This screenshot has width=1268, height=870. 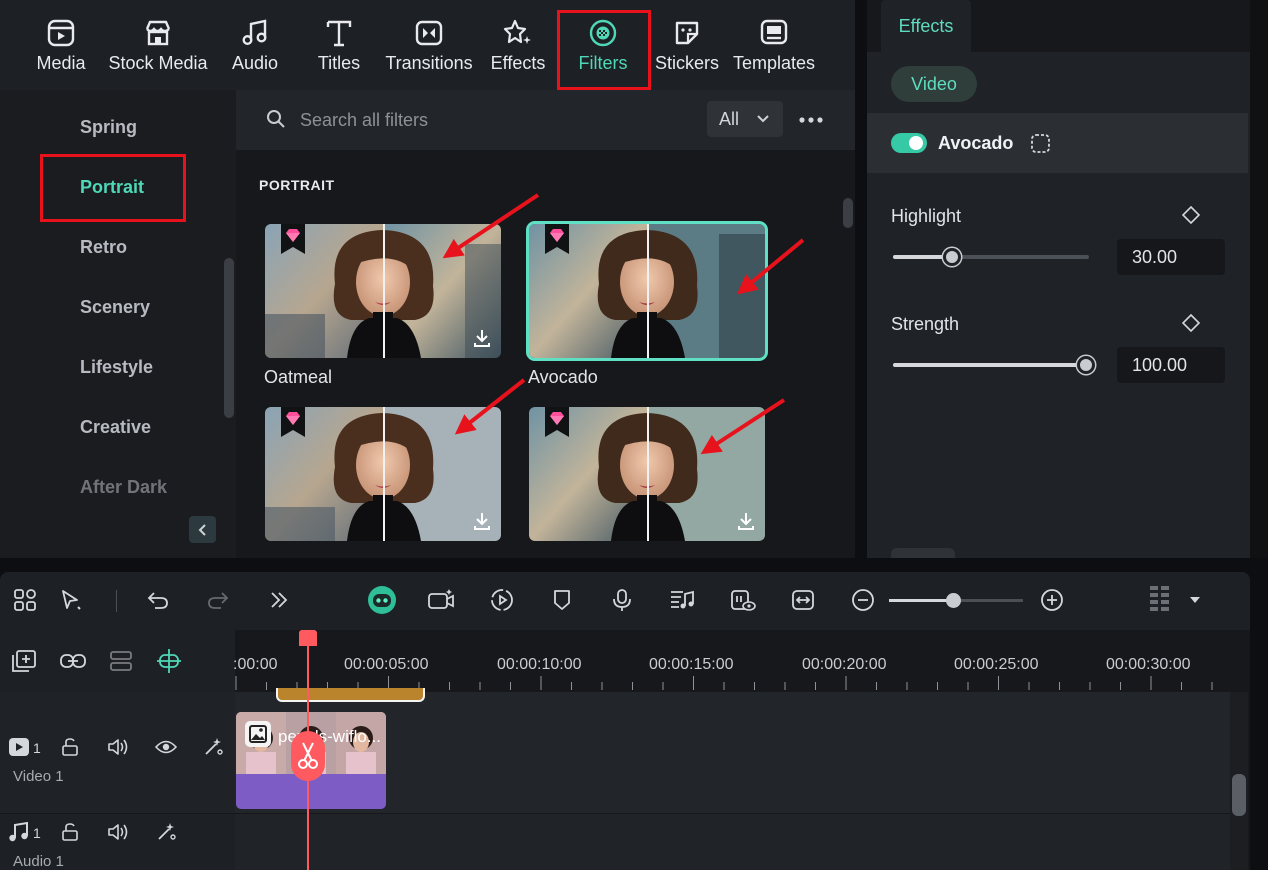 I want to click on panel-scrollbar, so click(x=1259, y=279).